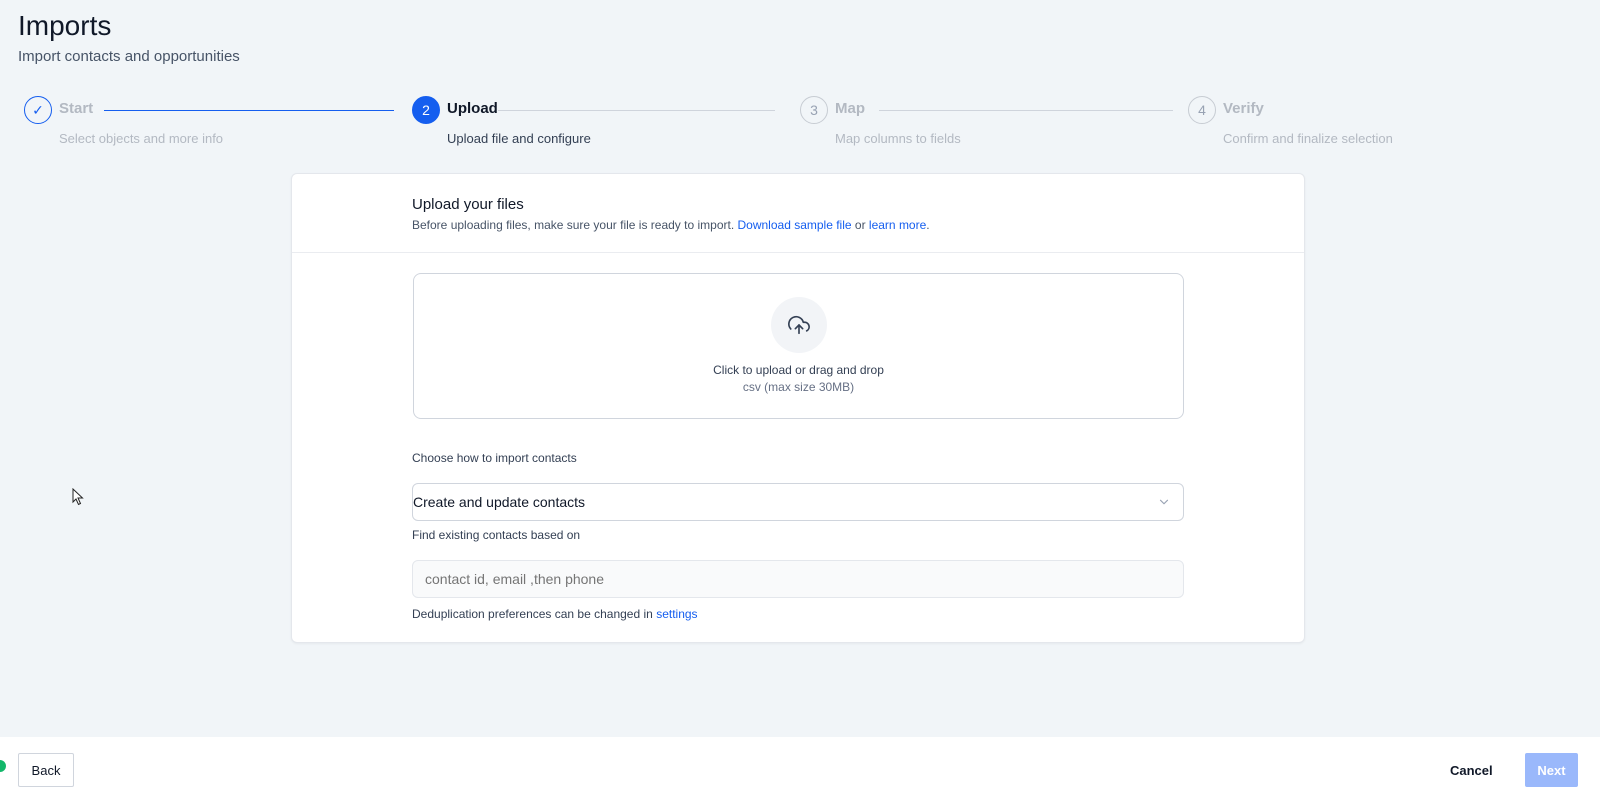 The width and height of the screenshot is (1600, 793). I want to click on check-icon: ✓, so click(38, 110).